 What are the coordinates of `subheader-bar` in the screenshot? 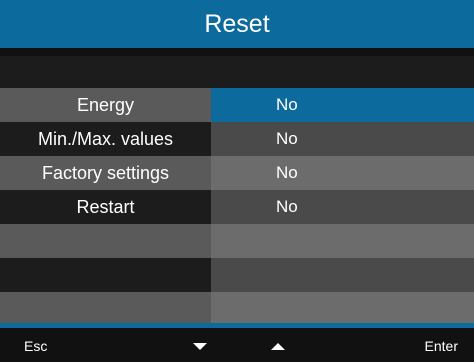 It's located at (237, 72).